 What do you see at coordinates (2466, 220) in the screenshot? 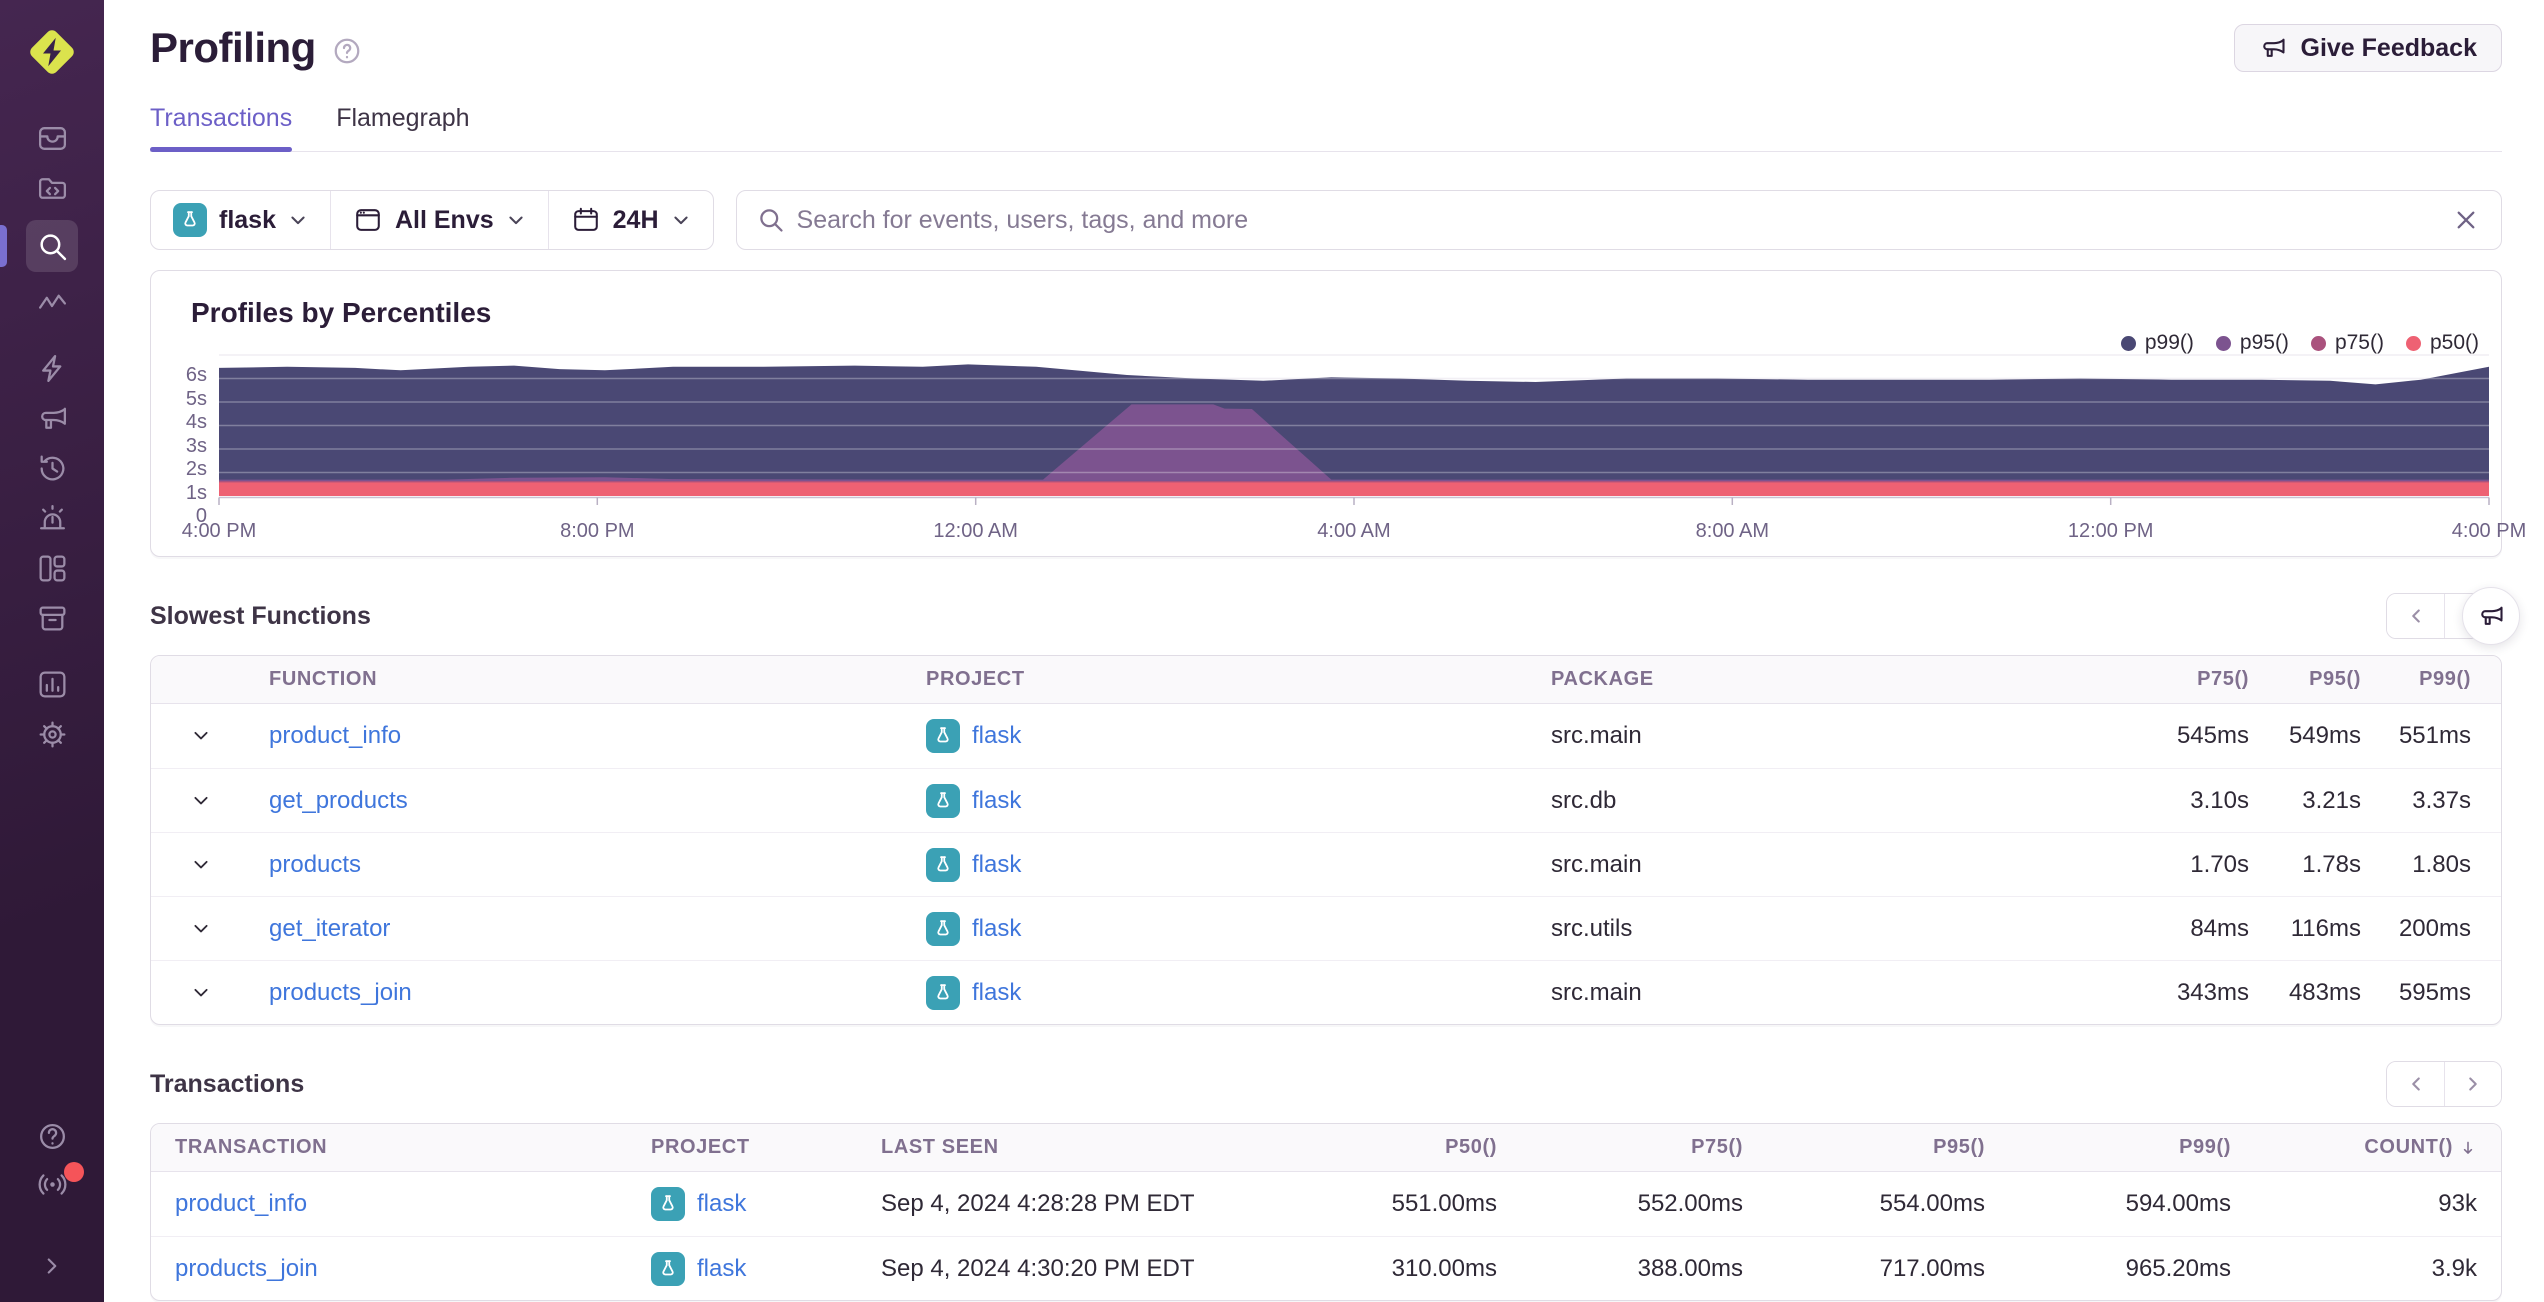
I see `clear-search-icon` at bounding box center [2466, 220].